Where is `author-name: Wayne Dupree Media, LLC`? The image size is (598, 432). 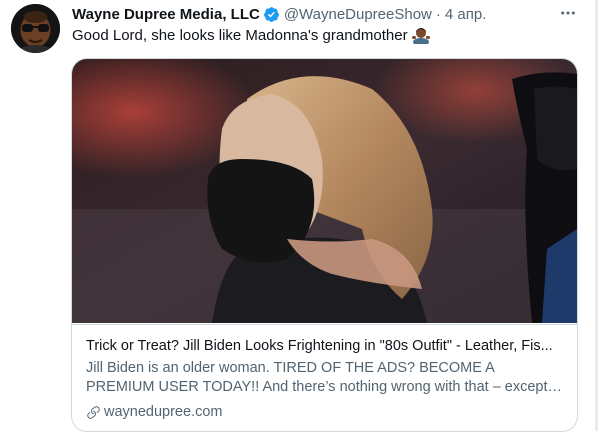 author-name: Wayne Dupree Media, LLC is located at coordinates (166, 14).